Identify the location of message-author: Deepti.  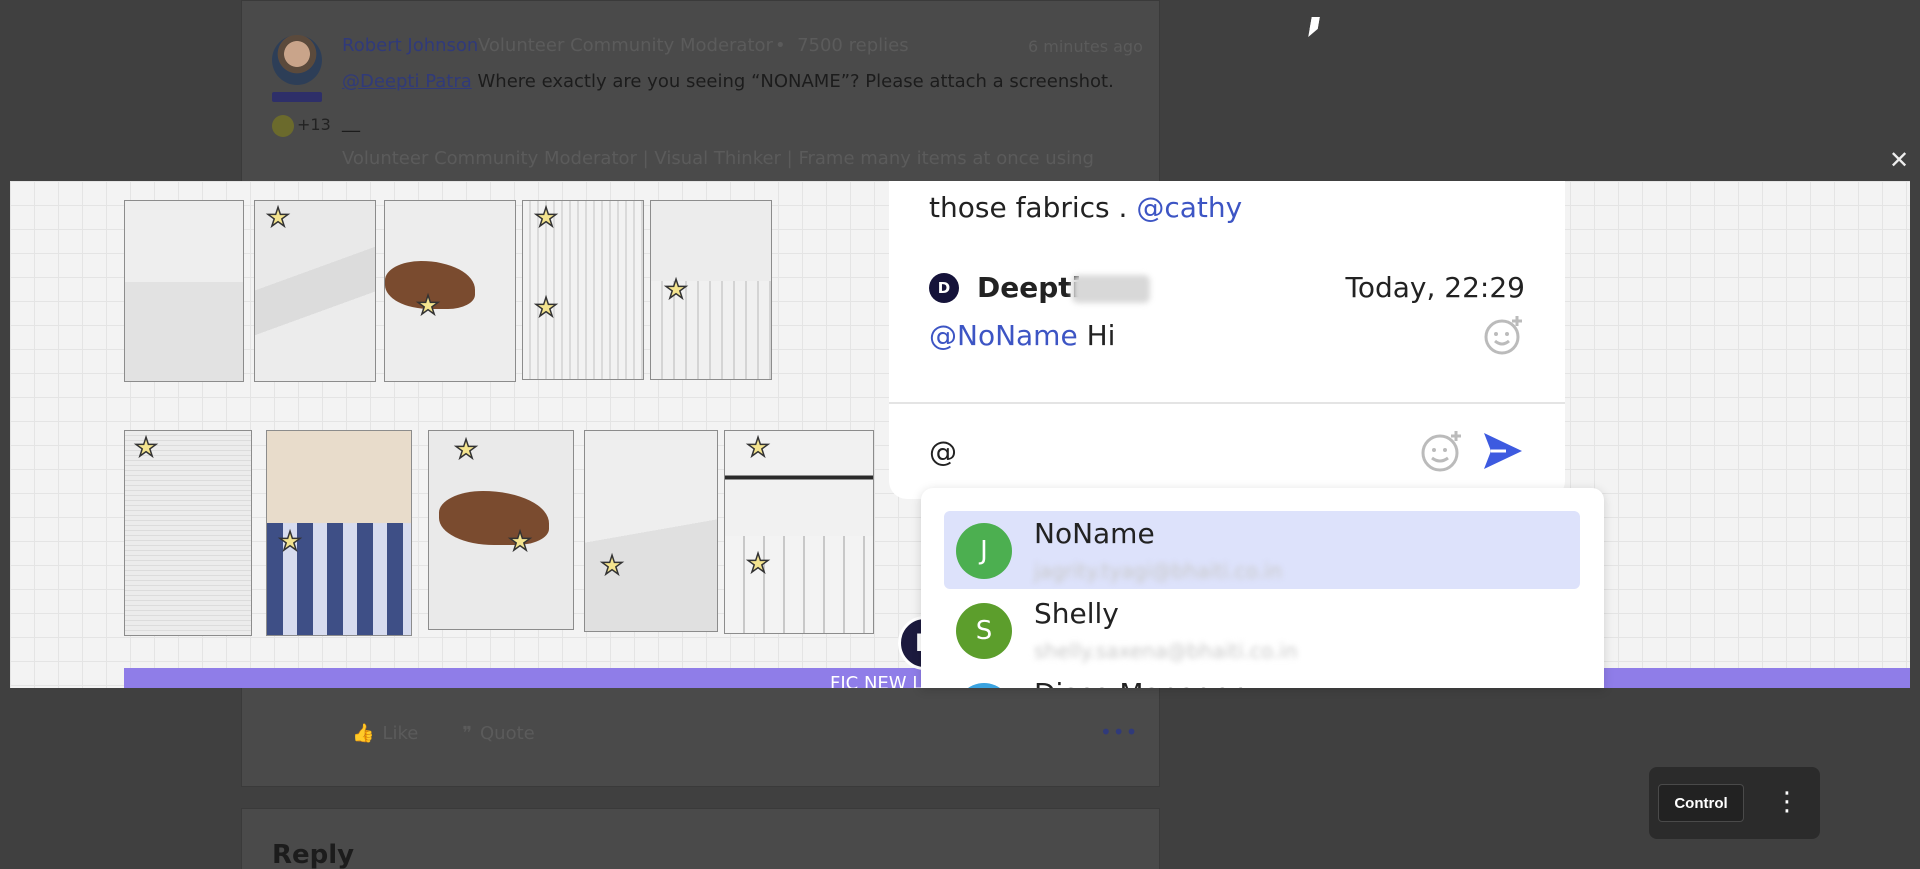
(1029, 287).